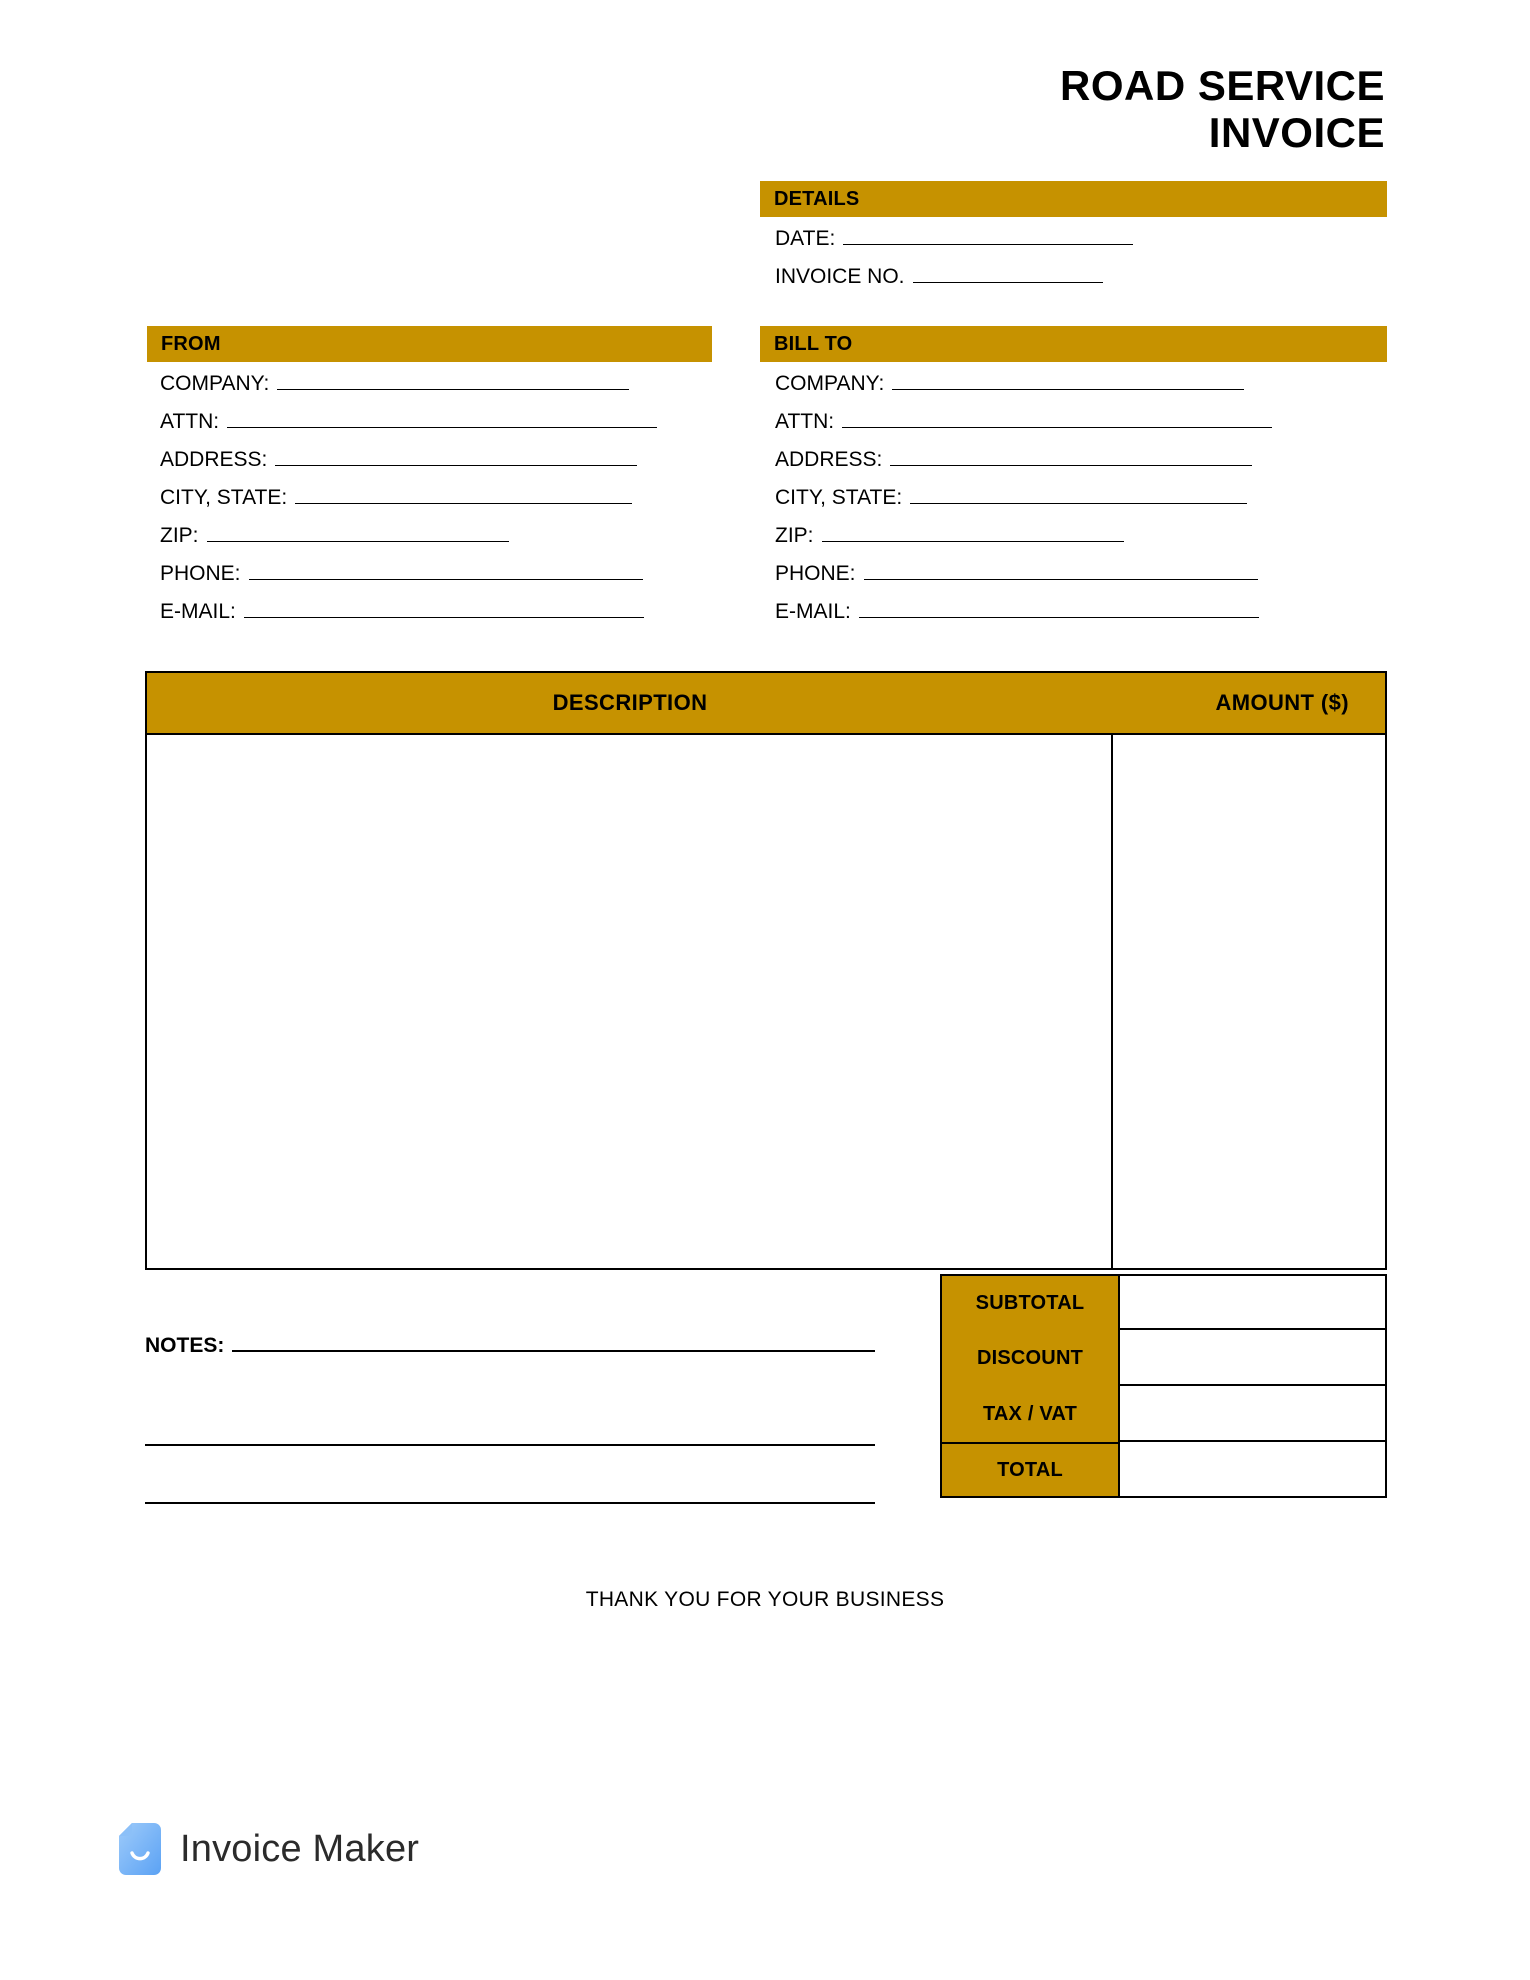  Describe the element at coordinates (766, 704) in the screenshot. I see `line-items-header-row: DESCRIPTION AMOUNT ($)` at that location.